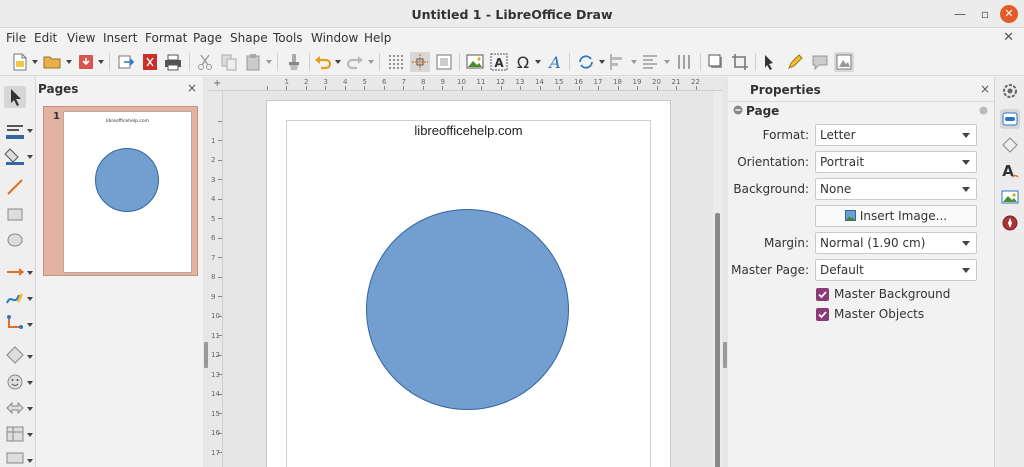 The width and height of the screenshot is (1024, 467). What do you see at coordinates (1010, 145) in the screenshot?
I see `styles-deck-icon` at bounding box center [1010, 145].